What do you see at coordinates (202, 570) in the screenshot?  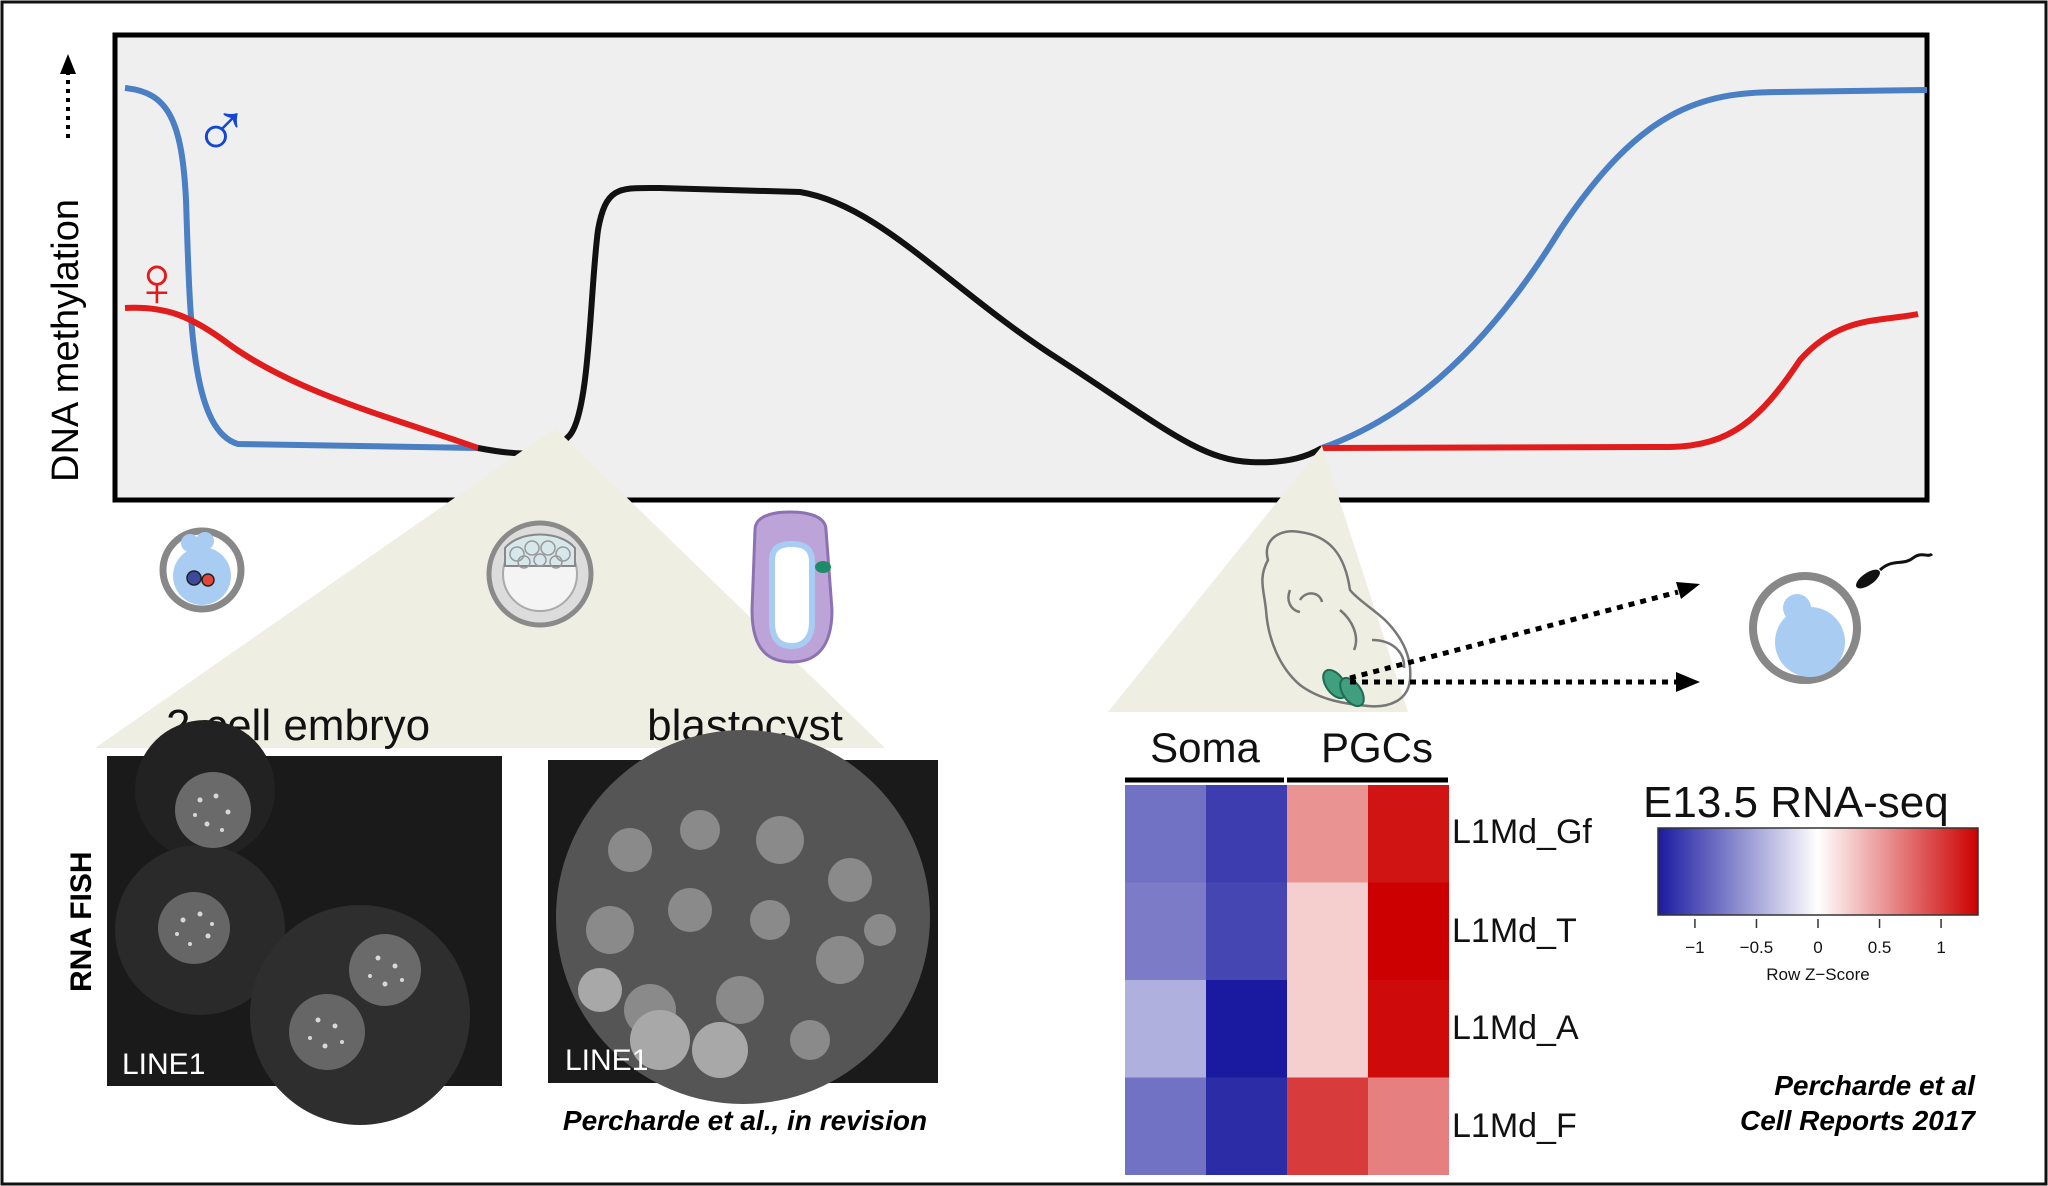 I see `zygote-icon` at bounding box center [202, 570].